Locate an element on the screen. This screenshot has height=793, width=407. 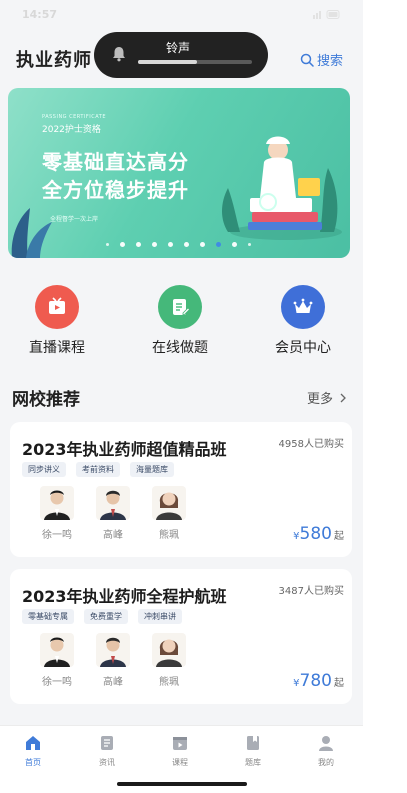
tab-label: 我的 is located at coordinates (326, 762).